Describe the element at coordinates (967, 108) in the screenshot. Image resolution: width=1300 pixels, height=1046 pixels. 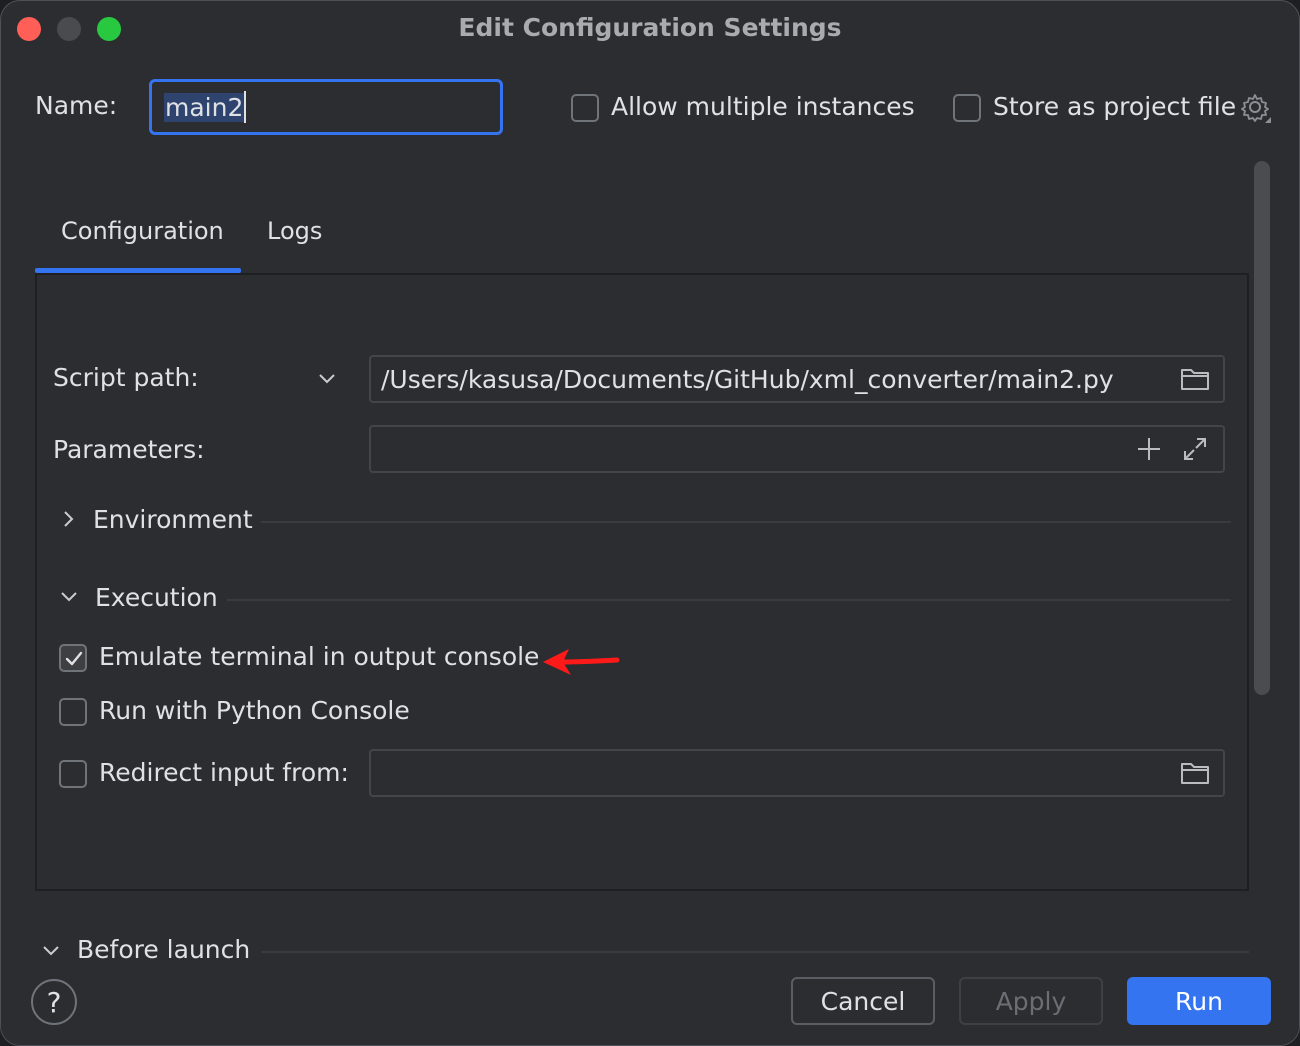
I see `store-as-project-file-checkbox` at that location.